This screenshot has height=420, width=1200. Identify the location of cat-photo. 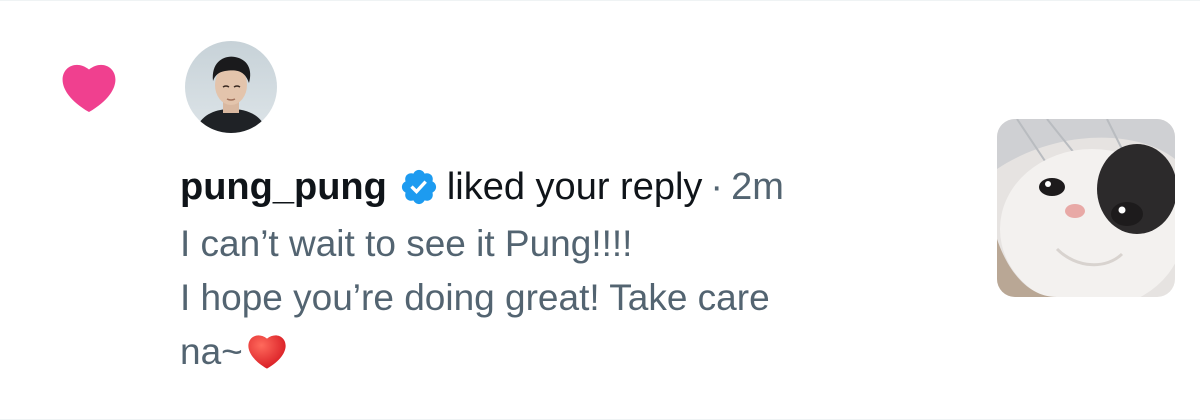
(1086, 208).